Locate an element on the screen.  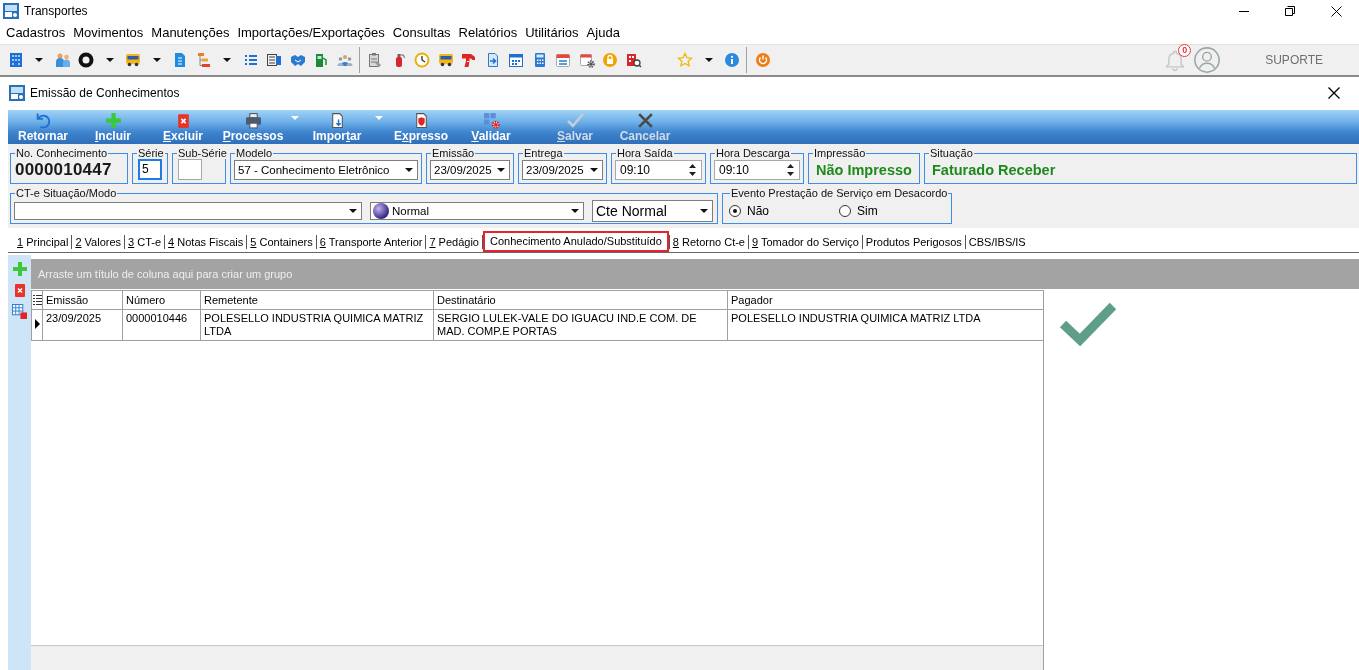
list-icon is located at coordinates (250, 60).